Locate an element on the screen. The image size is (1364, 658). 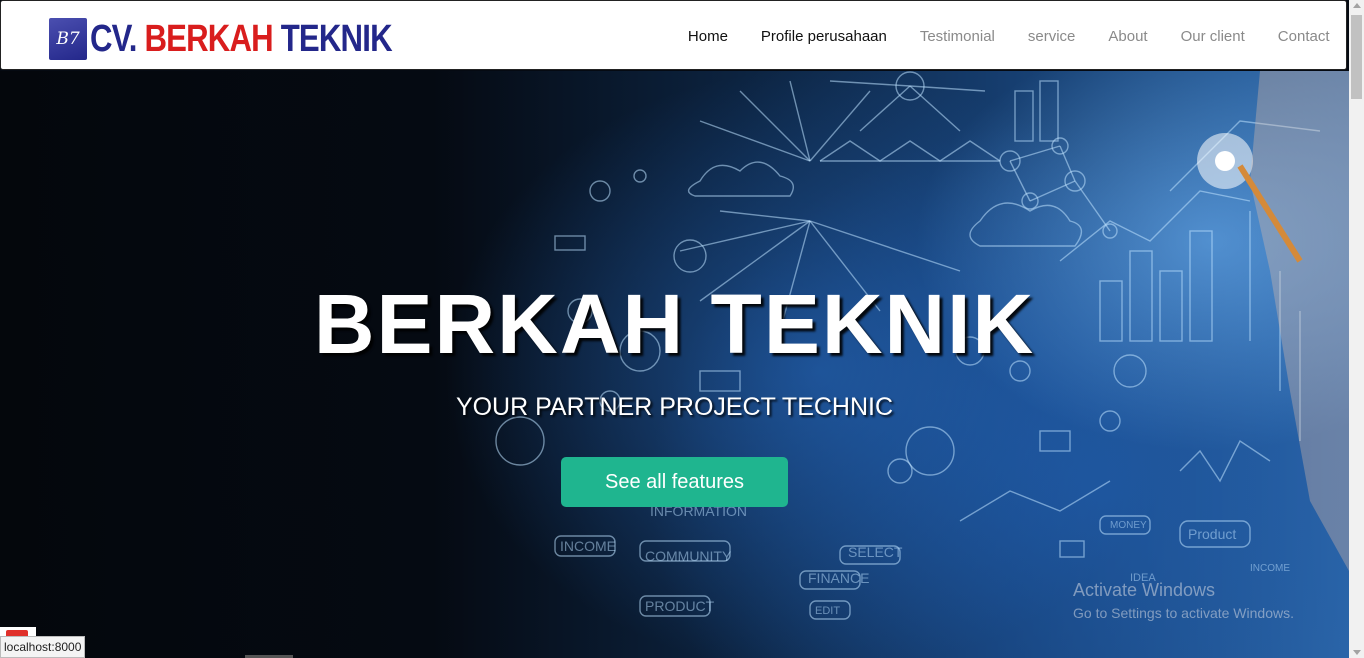
brand-logo: B7 CV. BERKAH TEKNIK is located at coordinates (253, 39).